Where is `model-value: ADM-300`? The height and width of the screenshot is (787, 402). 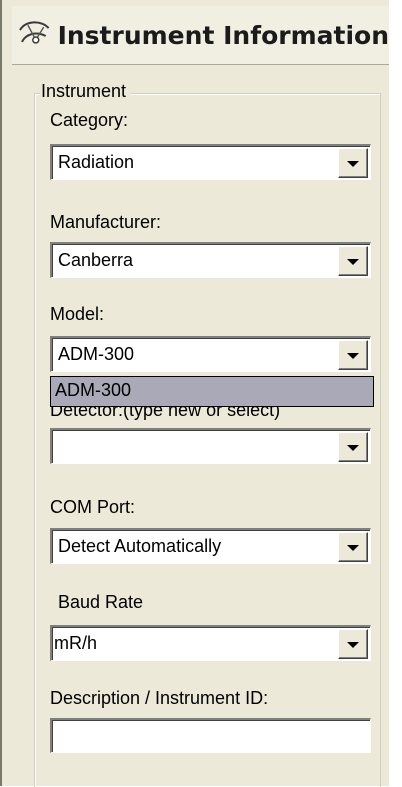 model-value: ADM-300 is located at coordinates (96, 354).